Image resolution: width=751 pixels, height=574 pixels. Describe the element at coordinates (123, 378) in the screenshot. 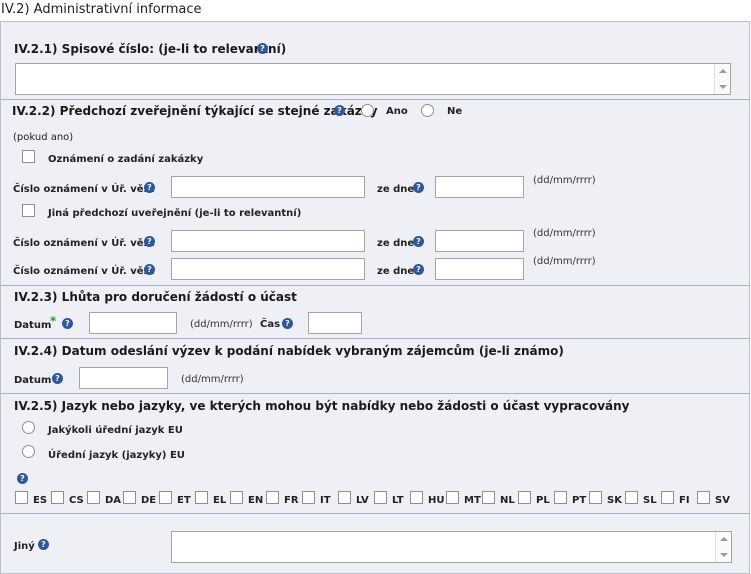

I see `invitation-date-input` at that location.